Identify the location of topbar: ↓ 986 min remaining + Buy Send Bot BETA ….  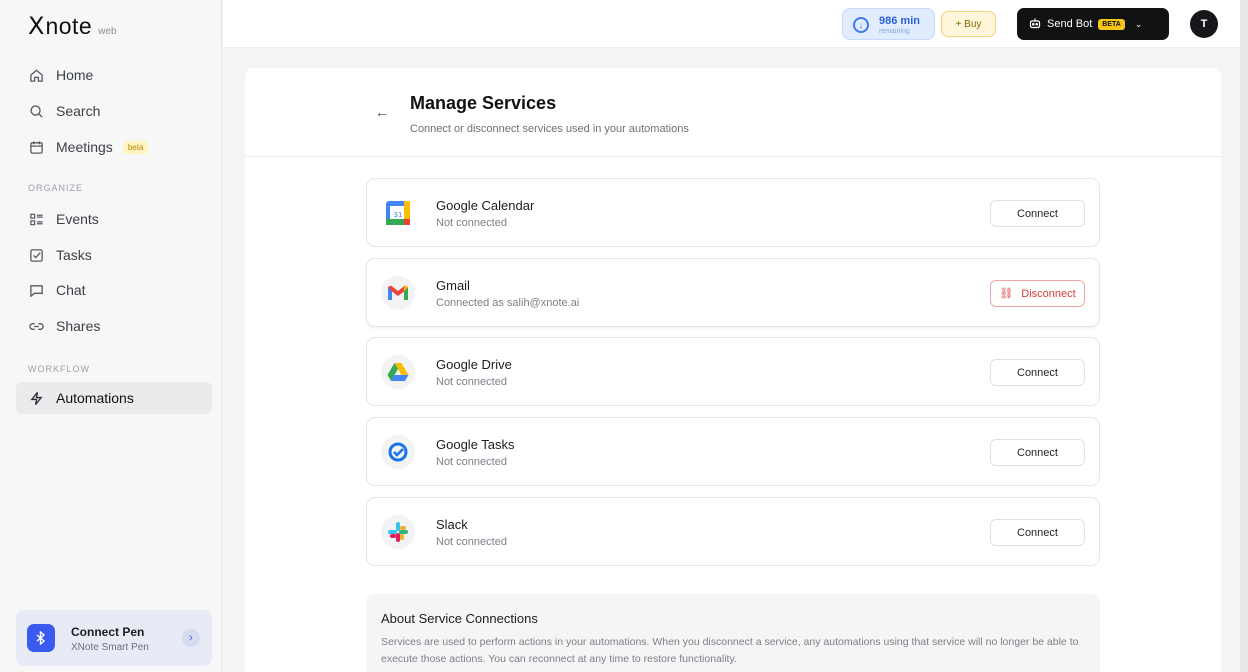
(731, 24).